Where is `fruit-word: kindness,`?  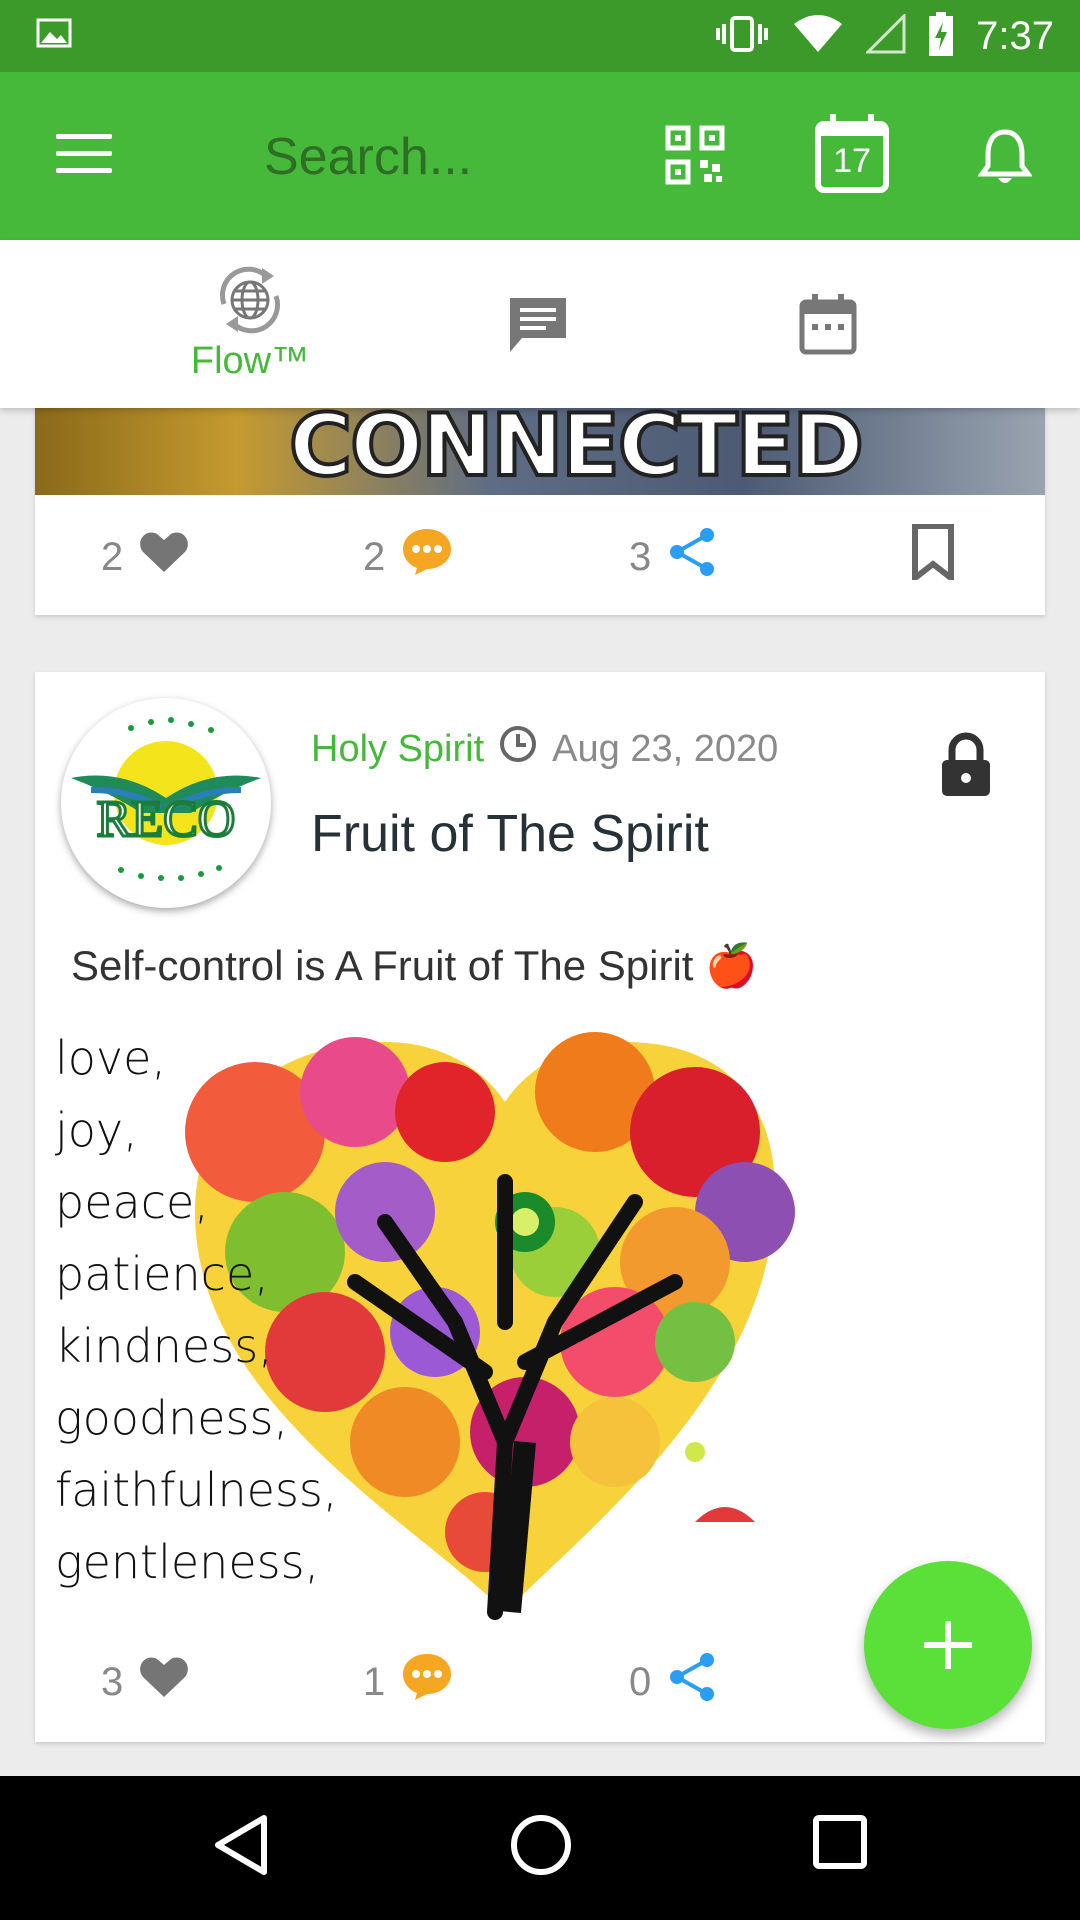
fruit-word: kindness, is located at coordinates (164, 1346).